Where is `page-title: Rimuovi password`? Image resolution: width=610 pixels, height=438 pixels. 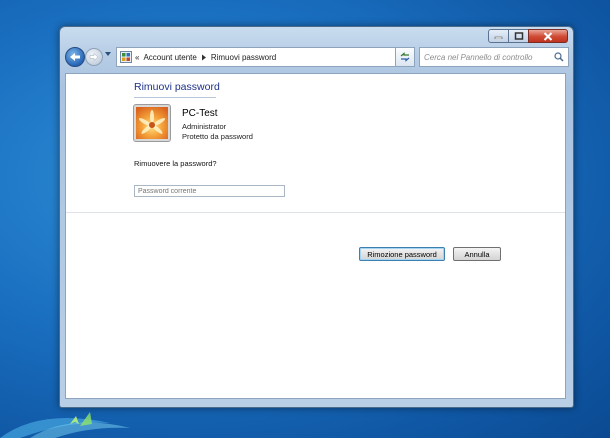
page-title: Rimuovi password is located at coordinates (177, 87).